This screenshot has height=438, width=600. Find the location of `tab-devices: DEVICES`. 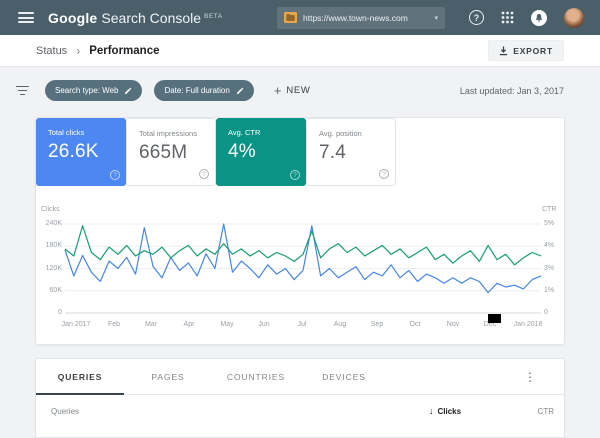

tab-devices: DEVICES is located at coordinates (344, 376).